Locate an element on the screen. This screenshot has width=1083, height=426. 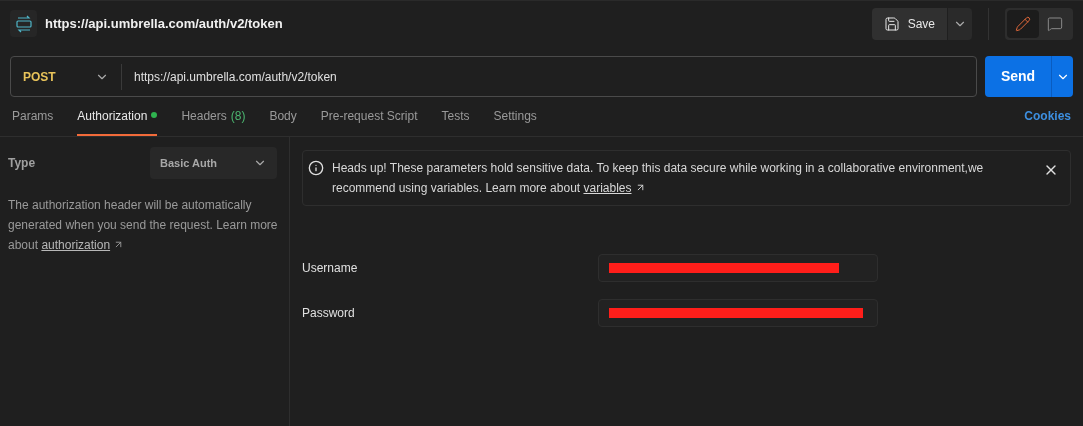
request-title: https://api.umbrella.com/auth/v2/token is located at coordinates (164, 23).